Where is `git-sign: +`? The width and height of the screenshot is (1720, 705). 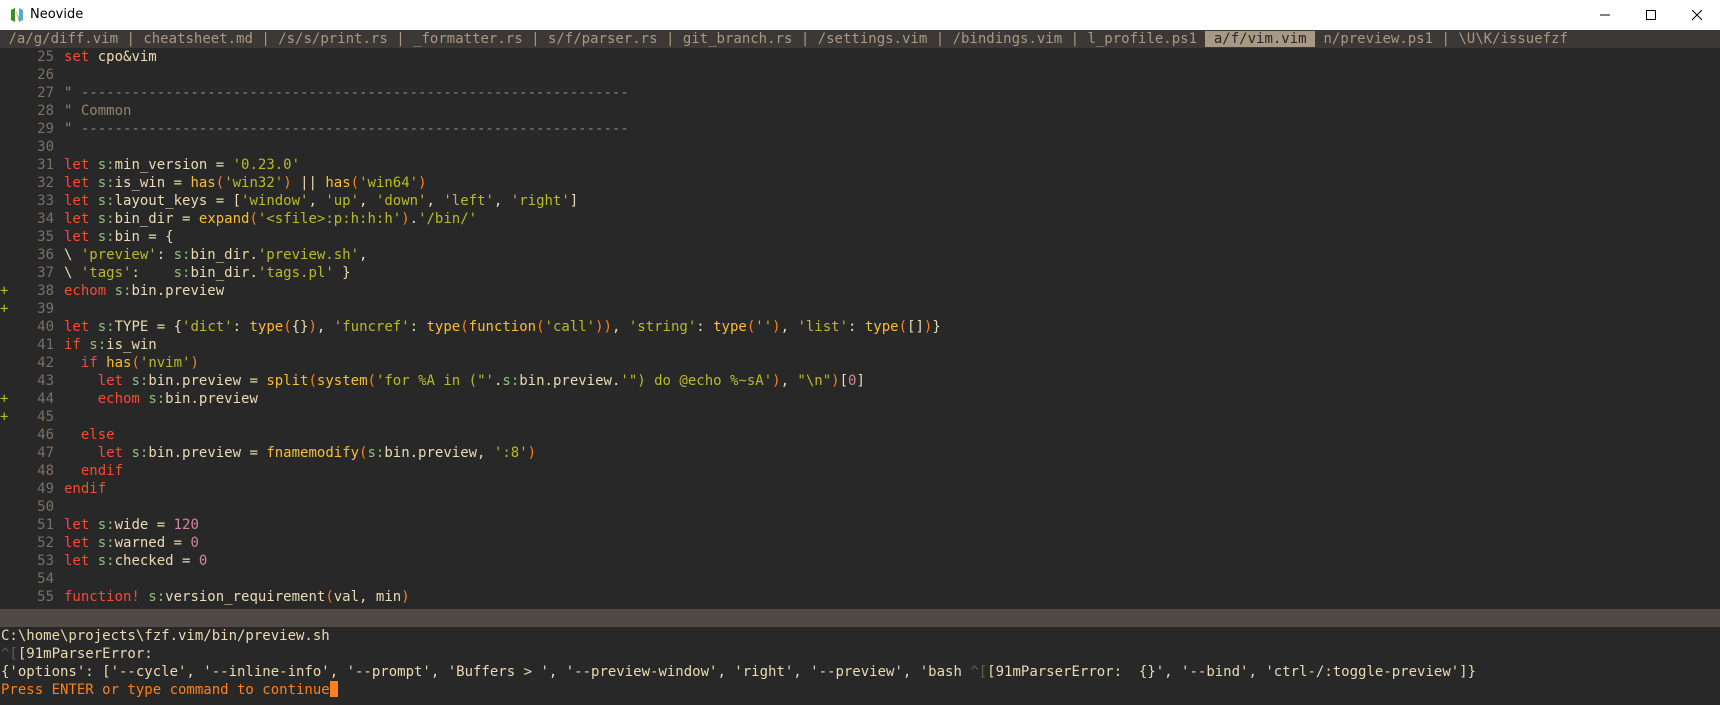 git-sign: + is located at coordinates (4, 399).